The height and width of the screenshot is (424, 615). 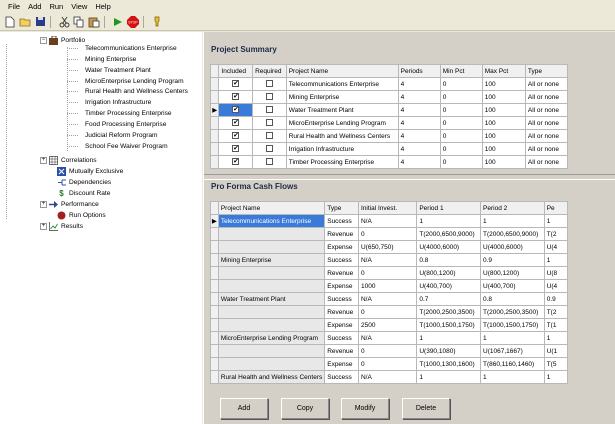 What do you see at coordinates (90, 171) in the screenshot?
I see `tree-node-mutually-exclusive: Mutually Exclusive` at bounding box center [90, 171].